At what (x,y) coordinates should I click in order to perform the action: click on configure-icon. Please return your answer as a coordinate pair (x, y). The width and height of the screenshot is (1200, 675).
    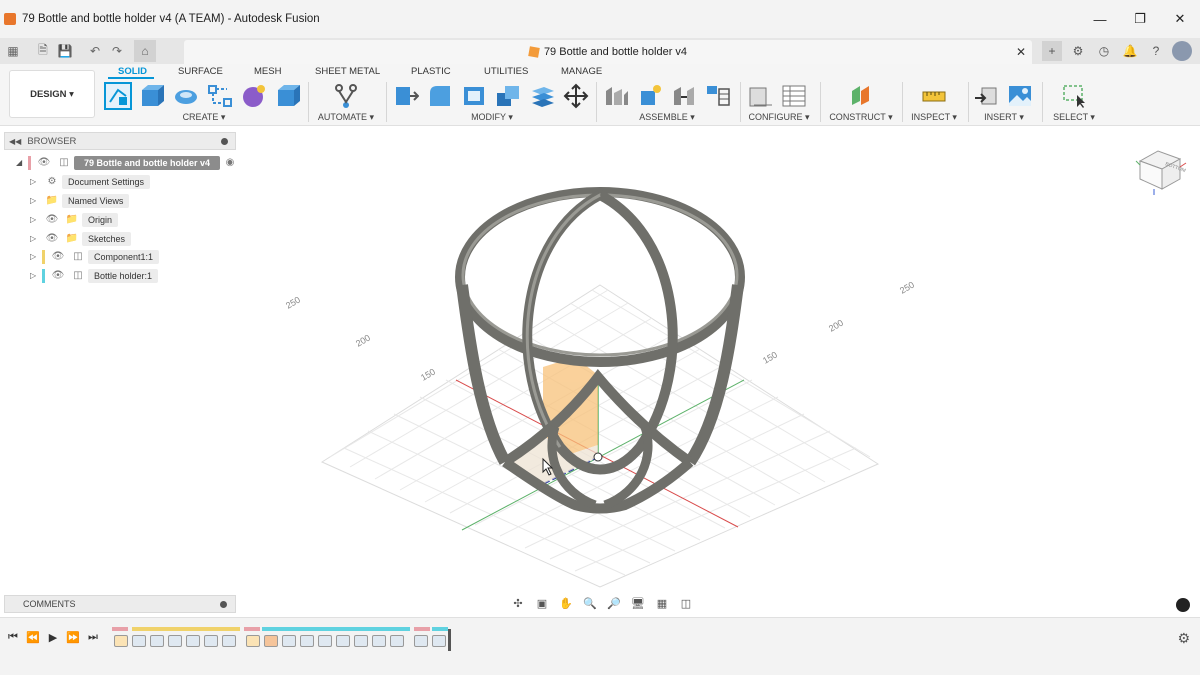
    Looking at the image, I should click on (760, 96).